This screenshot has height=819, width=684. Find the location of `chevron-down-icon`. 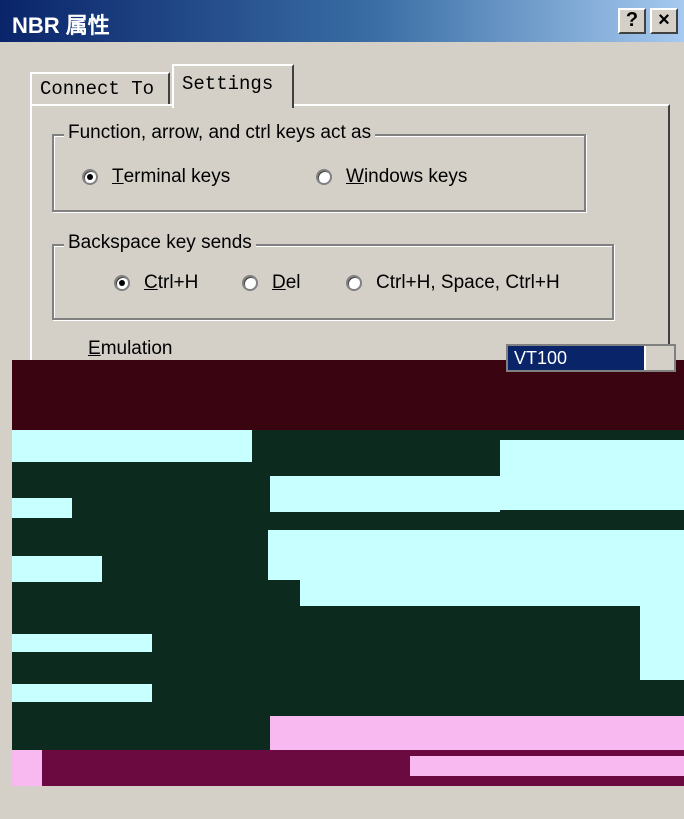

chevron-down-icon is located at coordinates (659, 358).